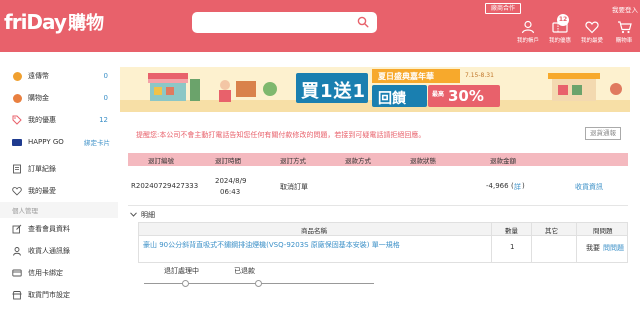  Describe the element at coordinates (294, 187) in the screenshot. I see `refund-method: 取消訂單` at that location.